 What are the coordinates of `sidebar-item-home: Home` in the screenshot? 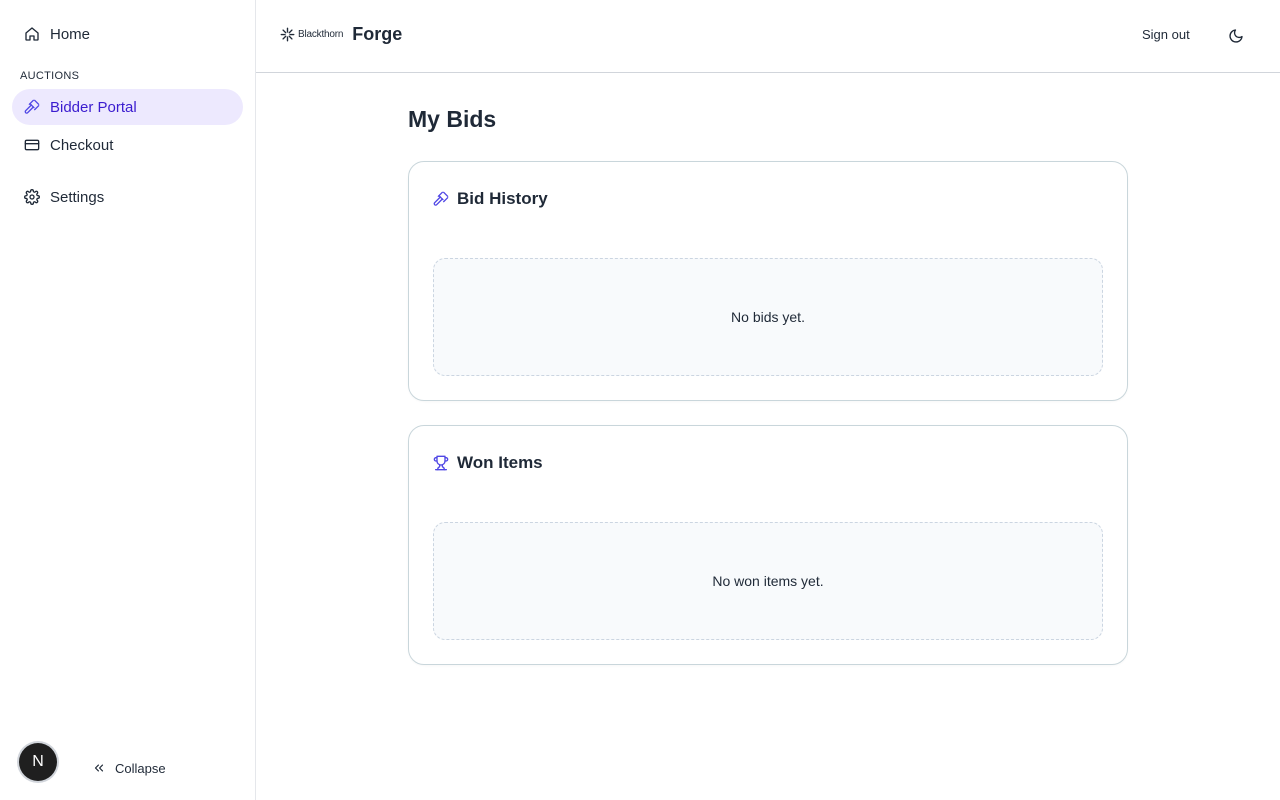 It's located at (127, 34).